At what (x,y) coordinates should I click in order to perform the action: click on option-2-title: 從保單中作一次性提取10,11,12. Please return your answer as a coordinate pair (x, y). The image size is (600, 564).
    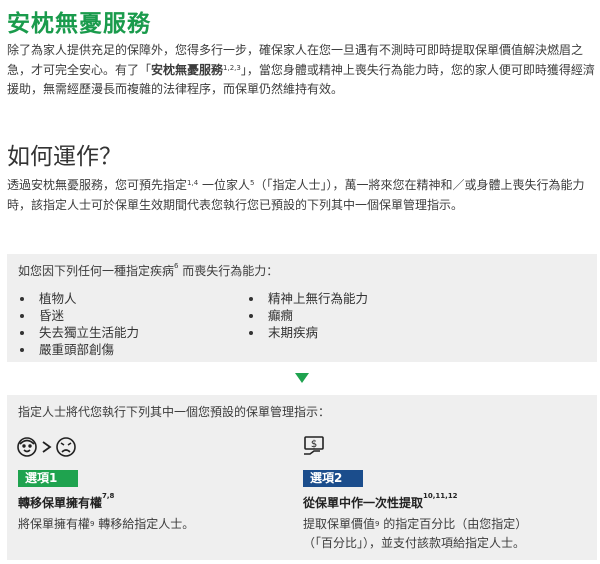
    Looking at the image, I should click on (380, 501).